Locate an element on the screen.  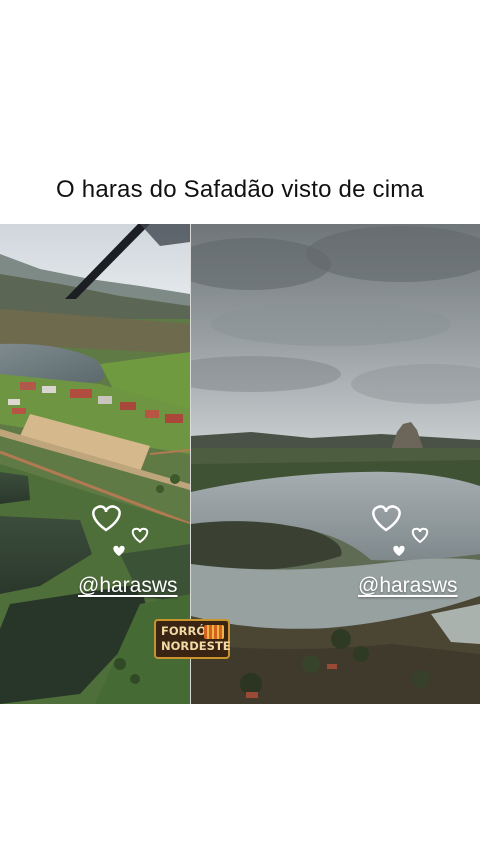
post-title: O haras do Safadão visto de cima is located at coordinates (240, 189).